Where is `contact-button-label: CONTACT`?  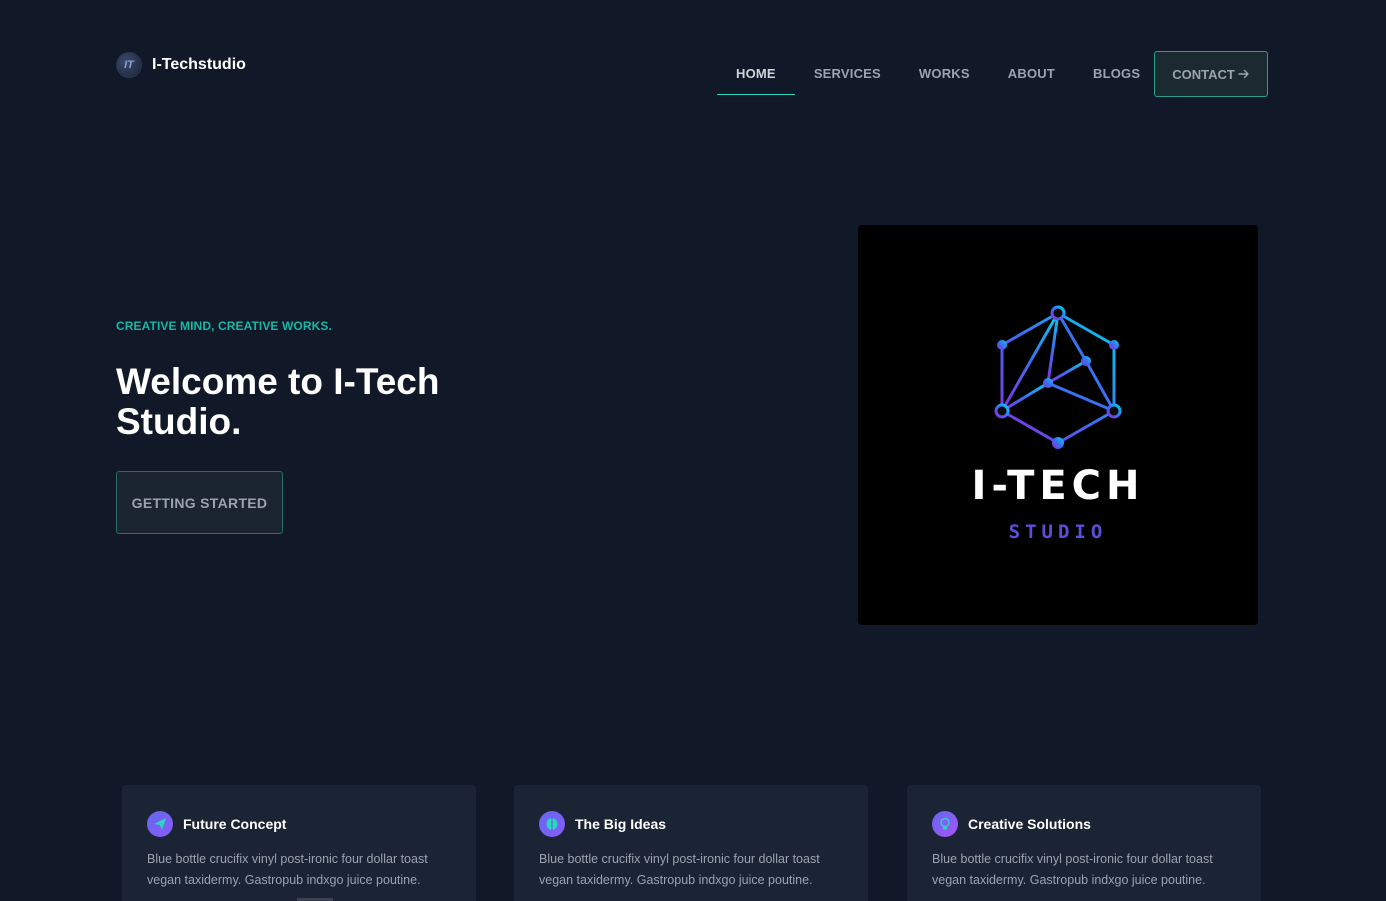
contact-button-label: CONTACT is located at coordinates (1203, 74).